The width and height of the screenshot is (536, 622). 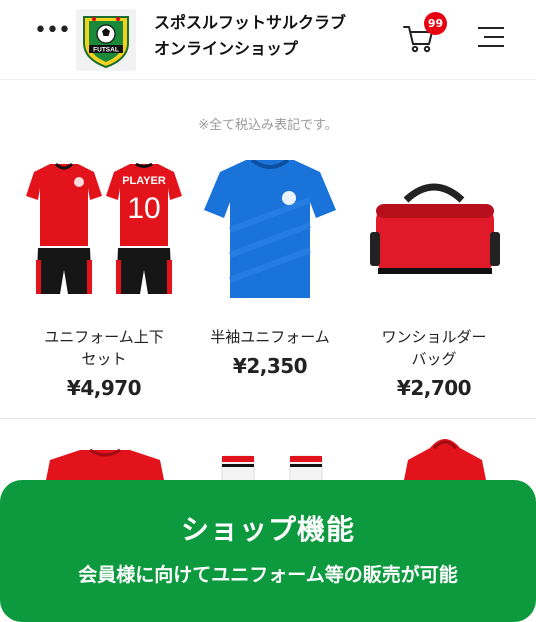 What do you see at coordinates (267, 529) in the screenshot?
I see `banner-title: ショップ機能` at bounding box center [267, 529].